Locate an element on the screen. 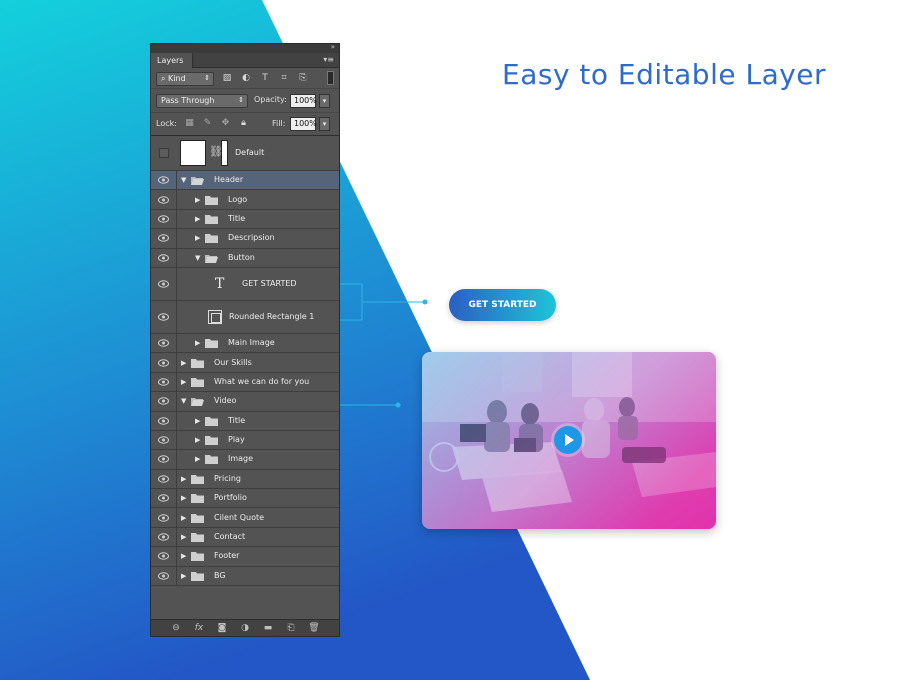 Image resolution: width=900 pixels, height=680 pixels. play-button-icon is located at coordinates (568, 440).